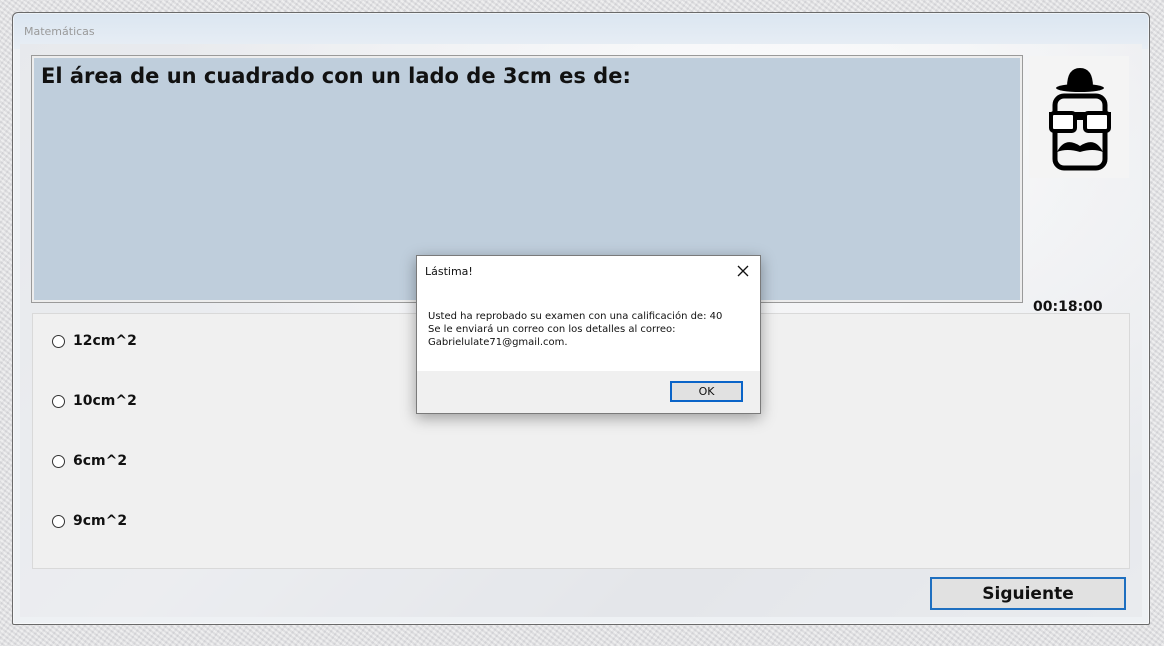 The width and height of the screenshot is (1164, 646). What do you see at coordinates (498, 342) in the screenshot?
I see `dialog-message-line: Gabrielulate71@gmail.com.` at bounding box center [498, 342].